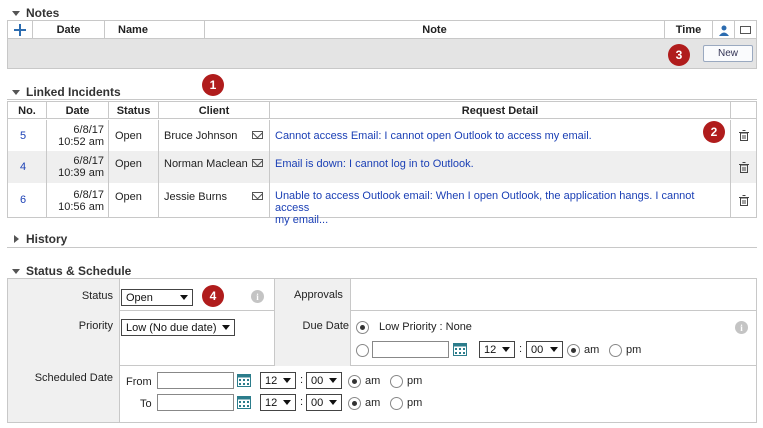  I want to click on expand-triangle-icon, so click(16, 239).